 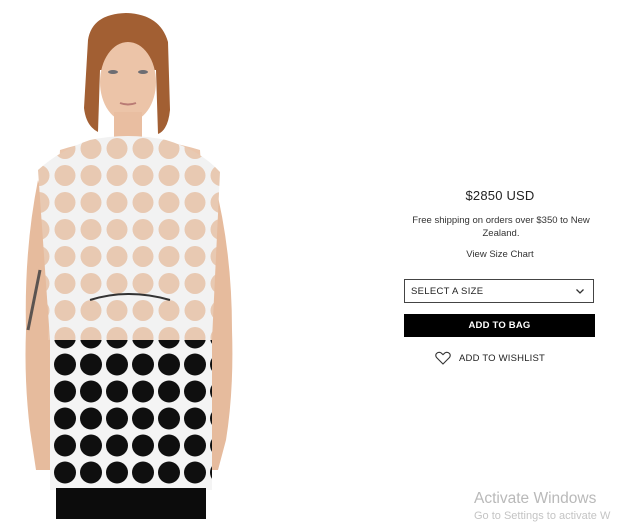 What do you see at coordinates (542, 516) in the screenshot?
I see `activate-windows-subtitle: Go to Settings to activate W` at bounding box center [542, 516].